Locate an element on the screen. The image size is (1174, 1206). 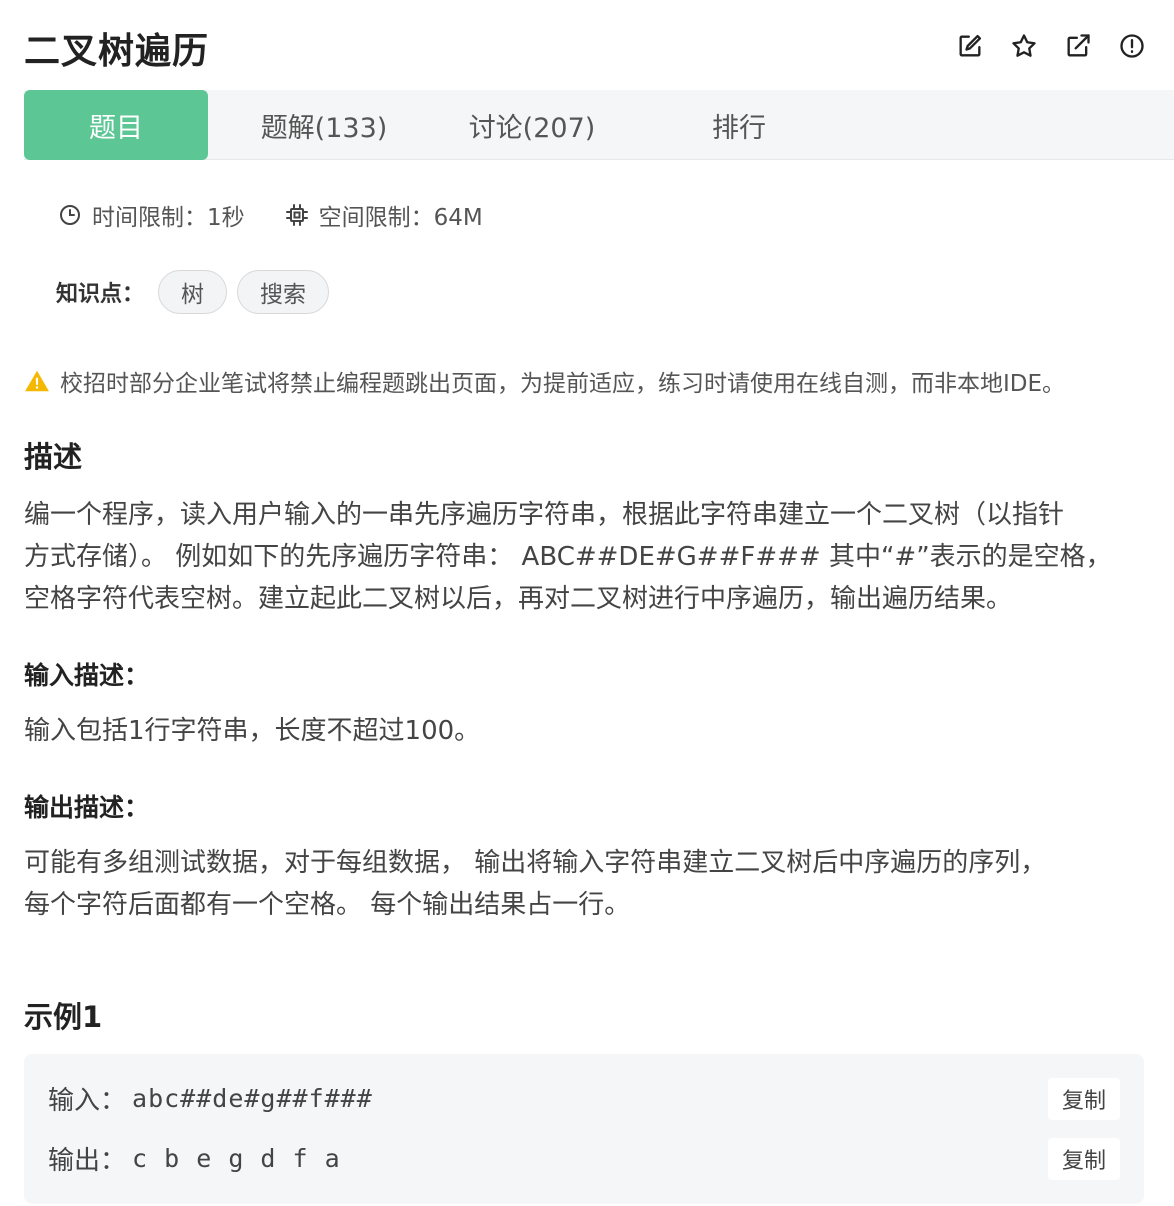
tag-tree: 树 is located at coordinates (193, 292).